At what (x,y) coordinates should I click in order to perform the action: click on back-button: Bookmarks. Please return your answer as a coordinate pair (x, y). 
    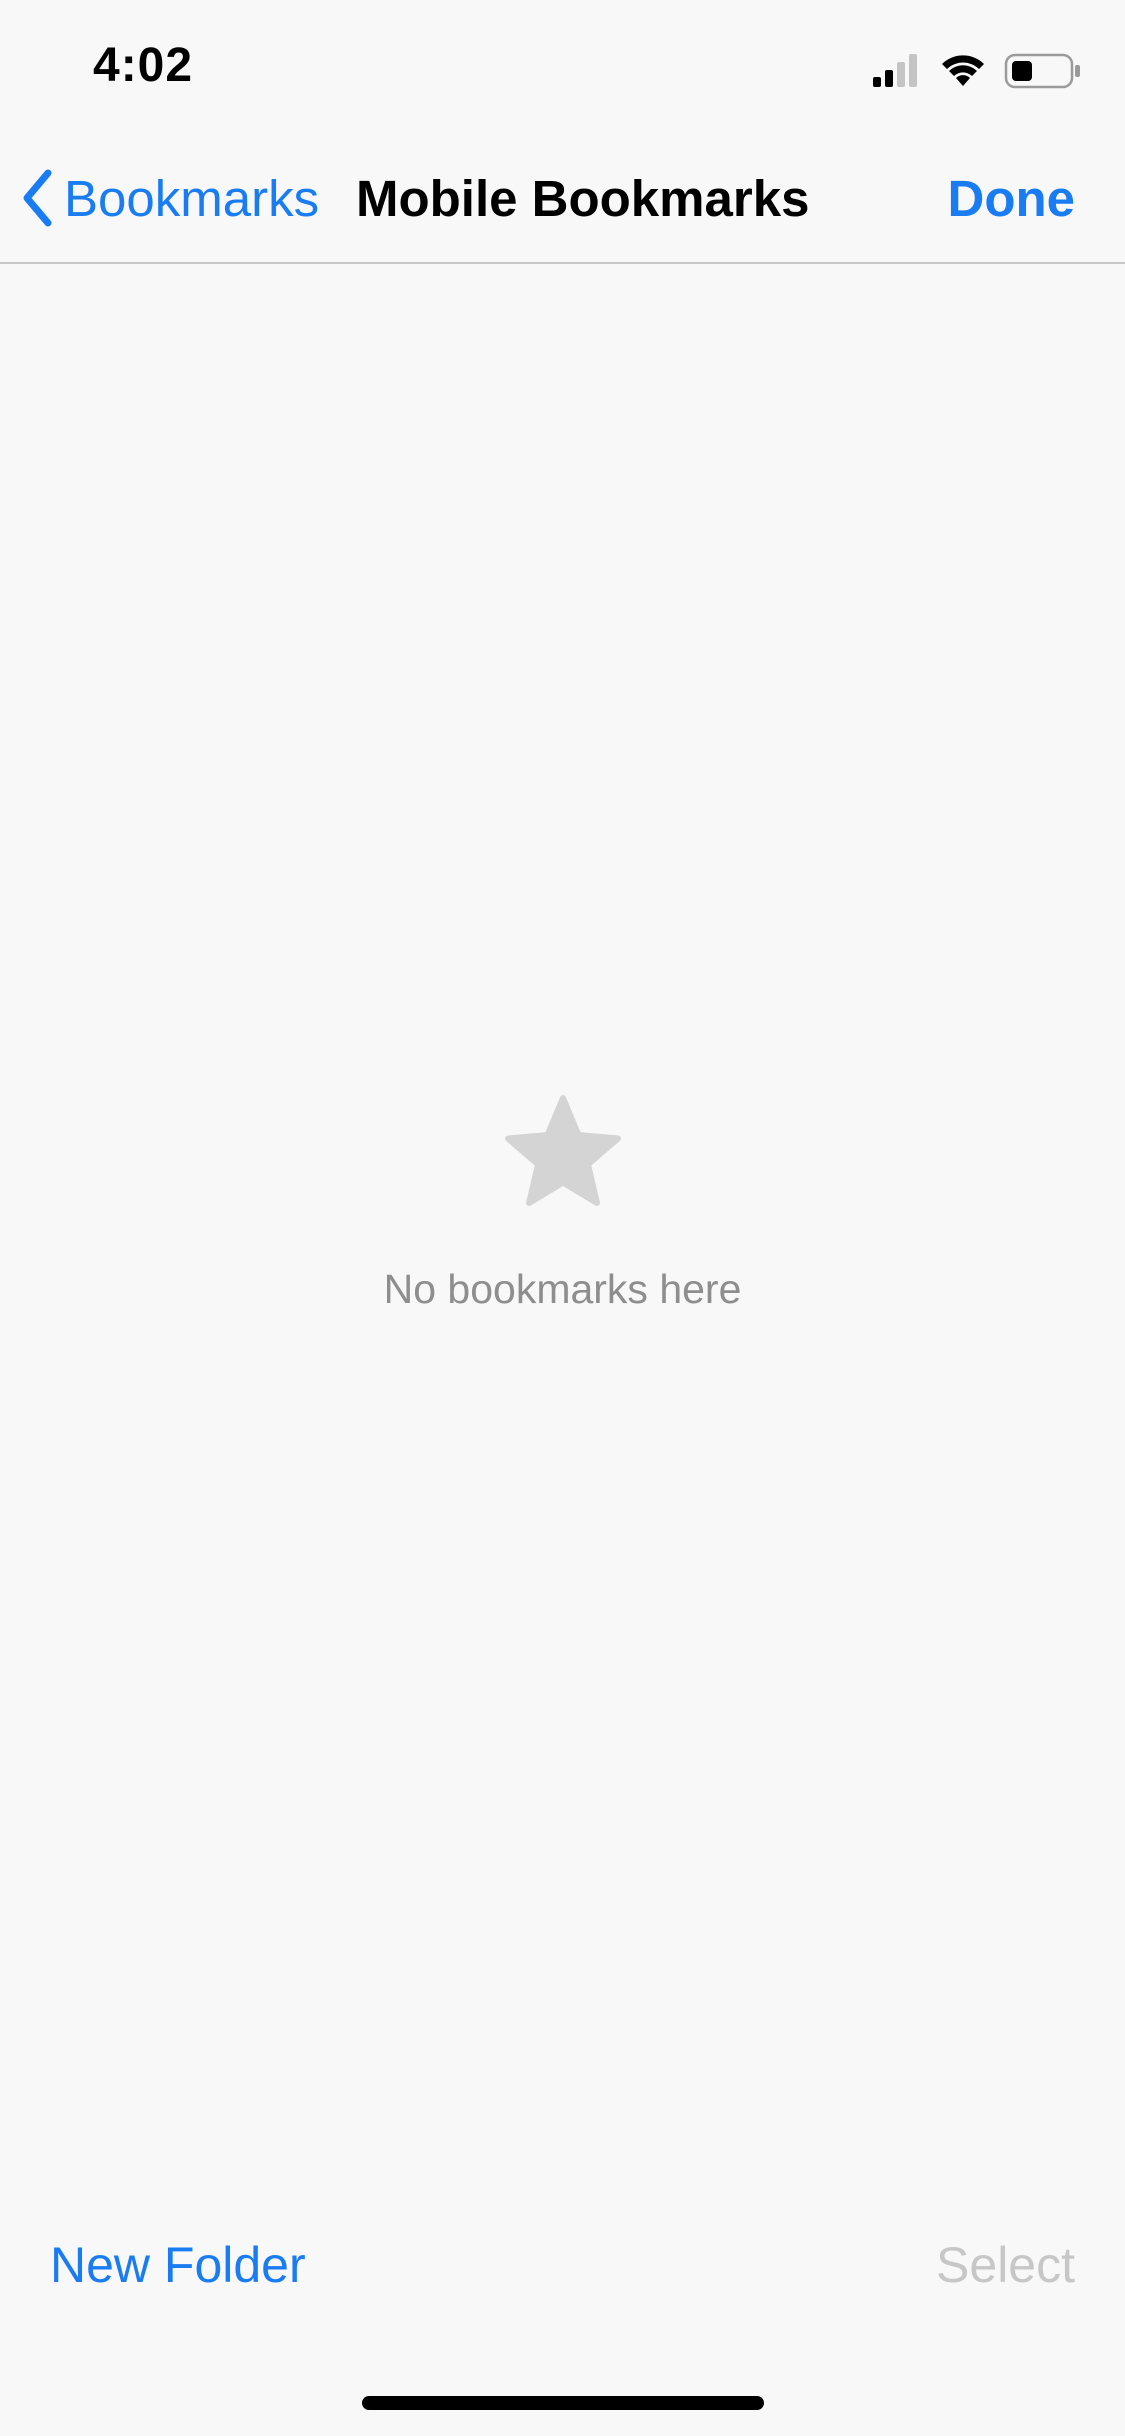
    Looking at the image, I should click on (170, 198).